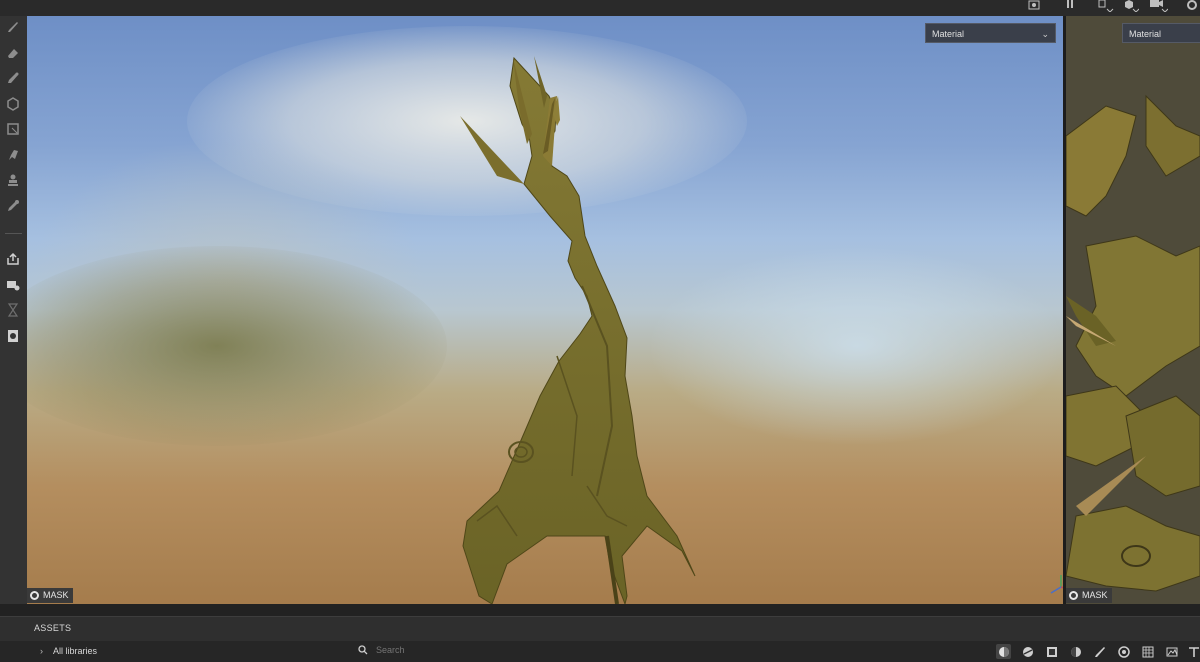  I want to click on cube-view-icon, so click(1131, 6).